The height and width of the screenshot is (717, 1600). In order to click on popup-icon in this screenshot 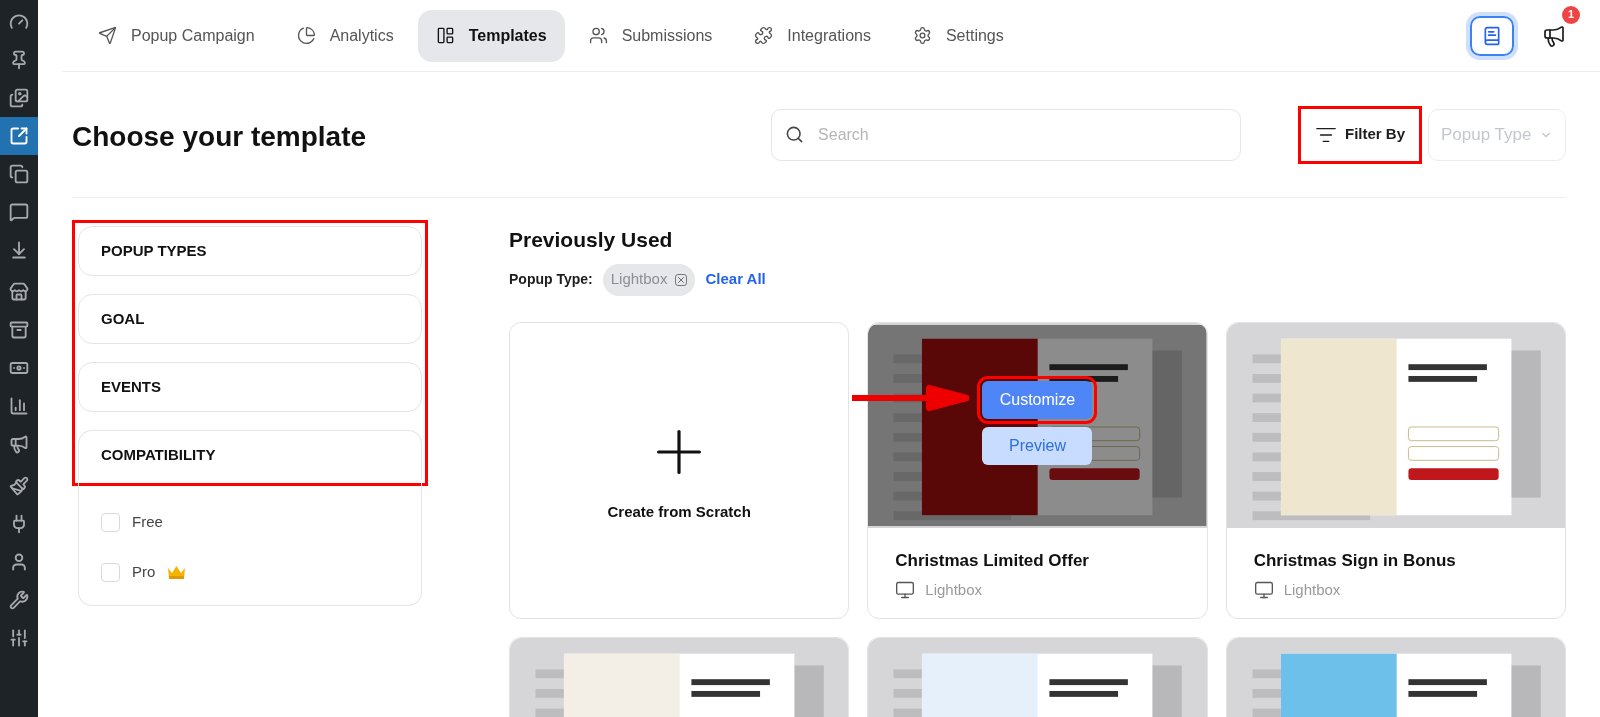, I will do `click(19, 136)`.